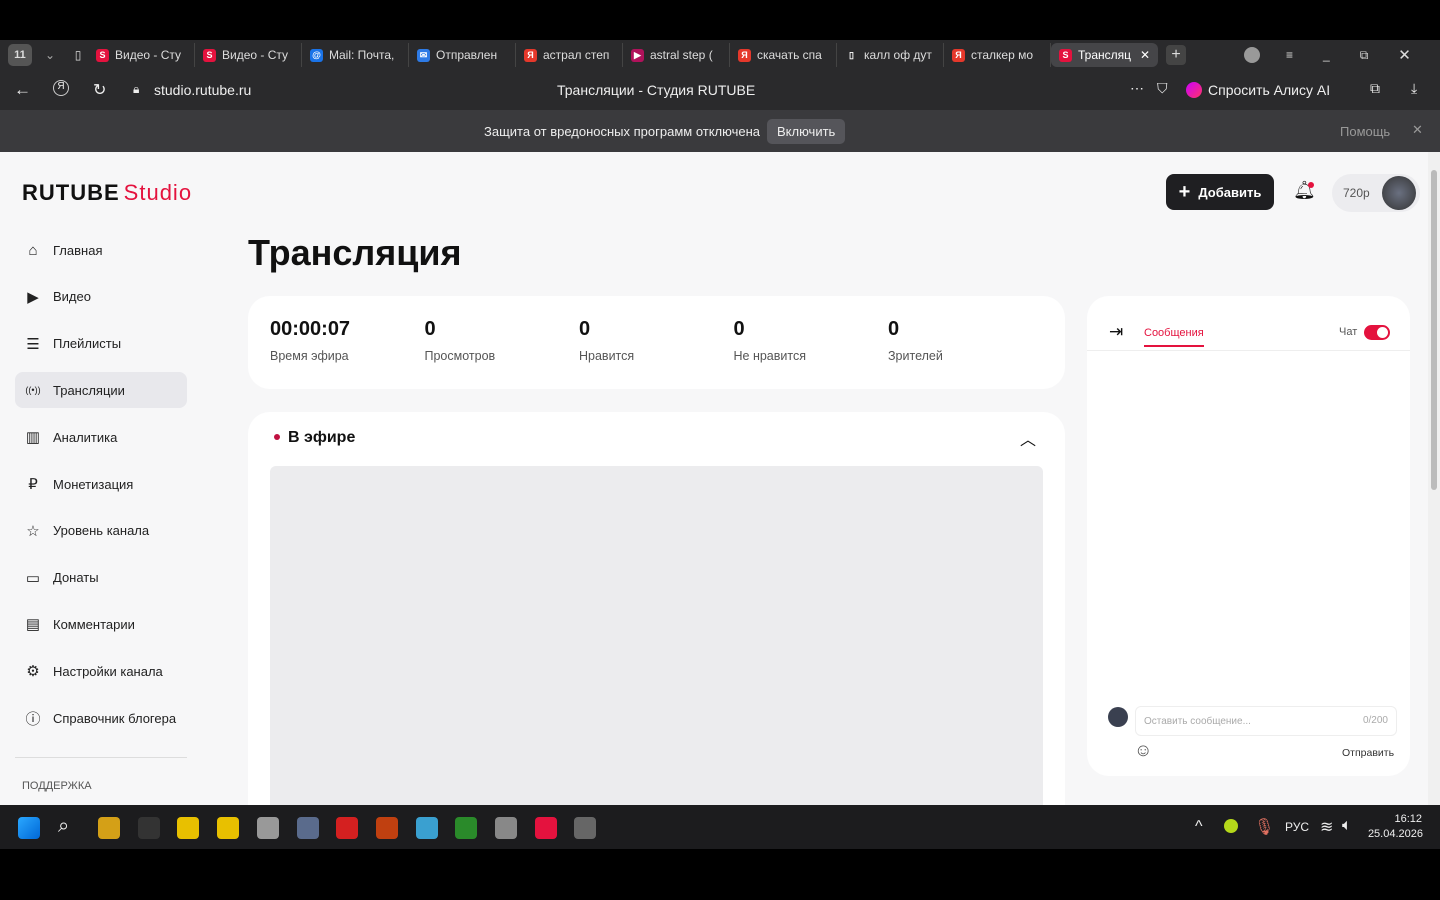  I want to click on sidebar-item-label: Уровень канала, so click(101, 531).